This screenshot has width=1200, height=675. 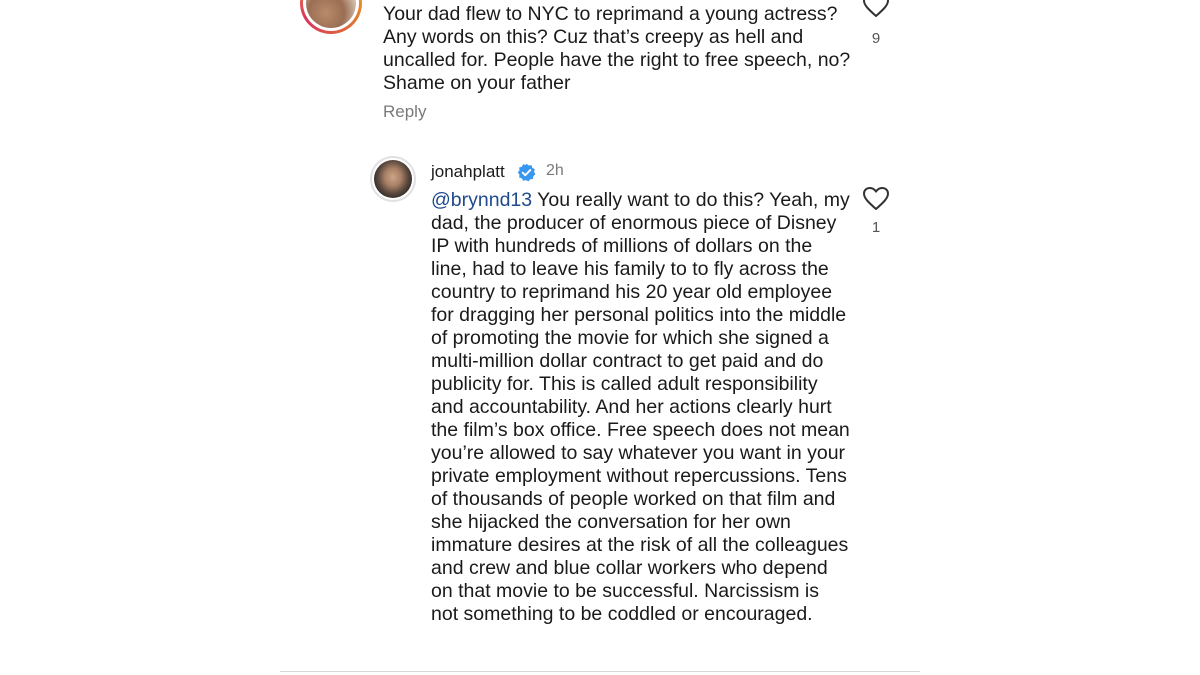 What do you see at coordinates (404, 112) in the screenshot?
I see `reply-button: Reply` at bounding box center [404, 112].